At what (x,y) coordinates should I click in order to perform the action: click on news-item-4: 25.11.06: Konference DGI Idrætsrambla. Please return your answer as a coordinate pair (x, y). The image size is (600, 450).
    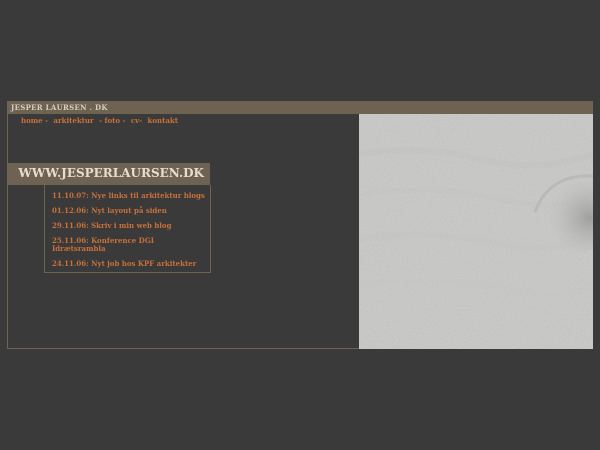
    Looking at the image, I should click on (129, 245).